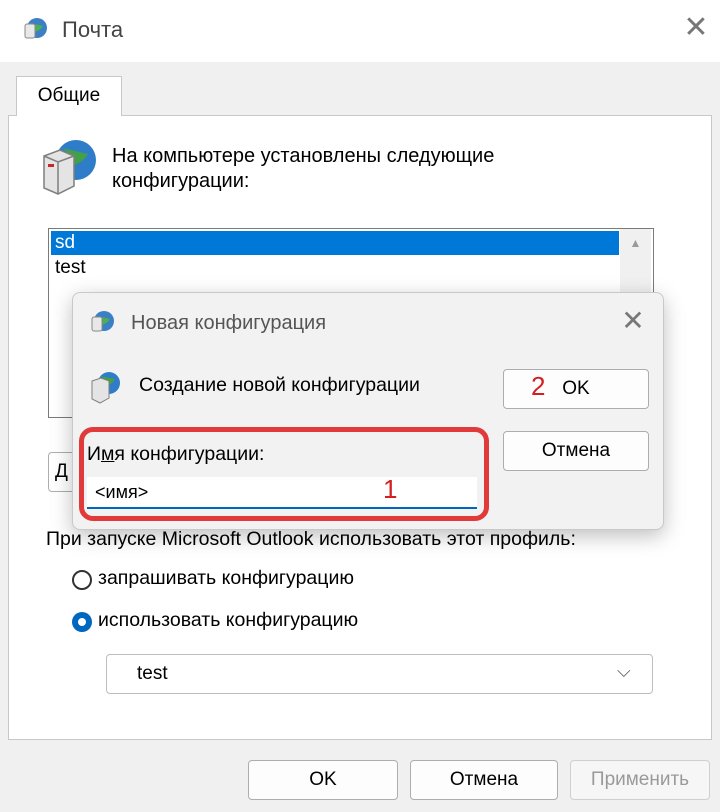 The image size is (720, 812). Describe the element at coordinates (108, 454) in the screenshot. I see `label-accelerator: м` at that location.